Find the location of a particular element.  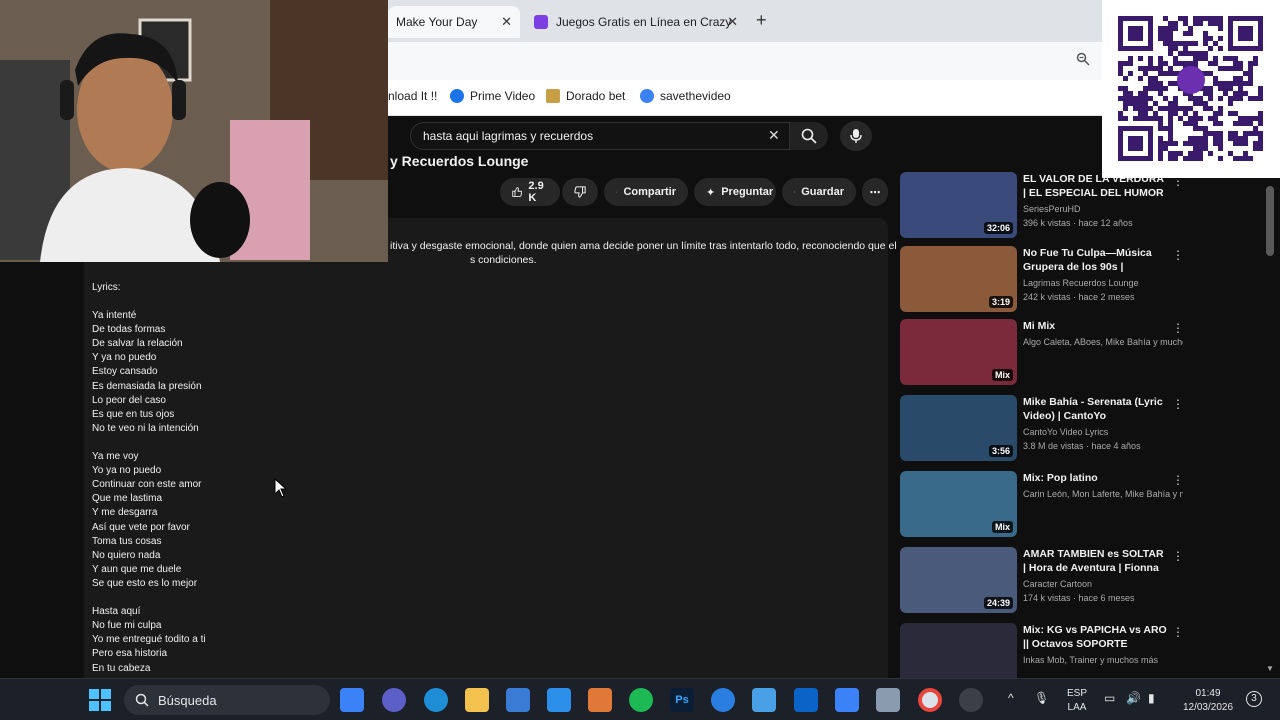

photoshop-icon: Ps is located at coordinates (682, 700).